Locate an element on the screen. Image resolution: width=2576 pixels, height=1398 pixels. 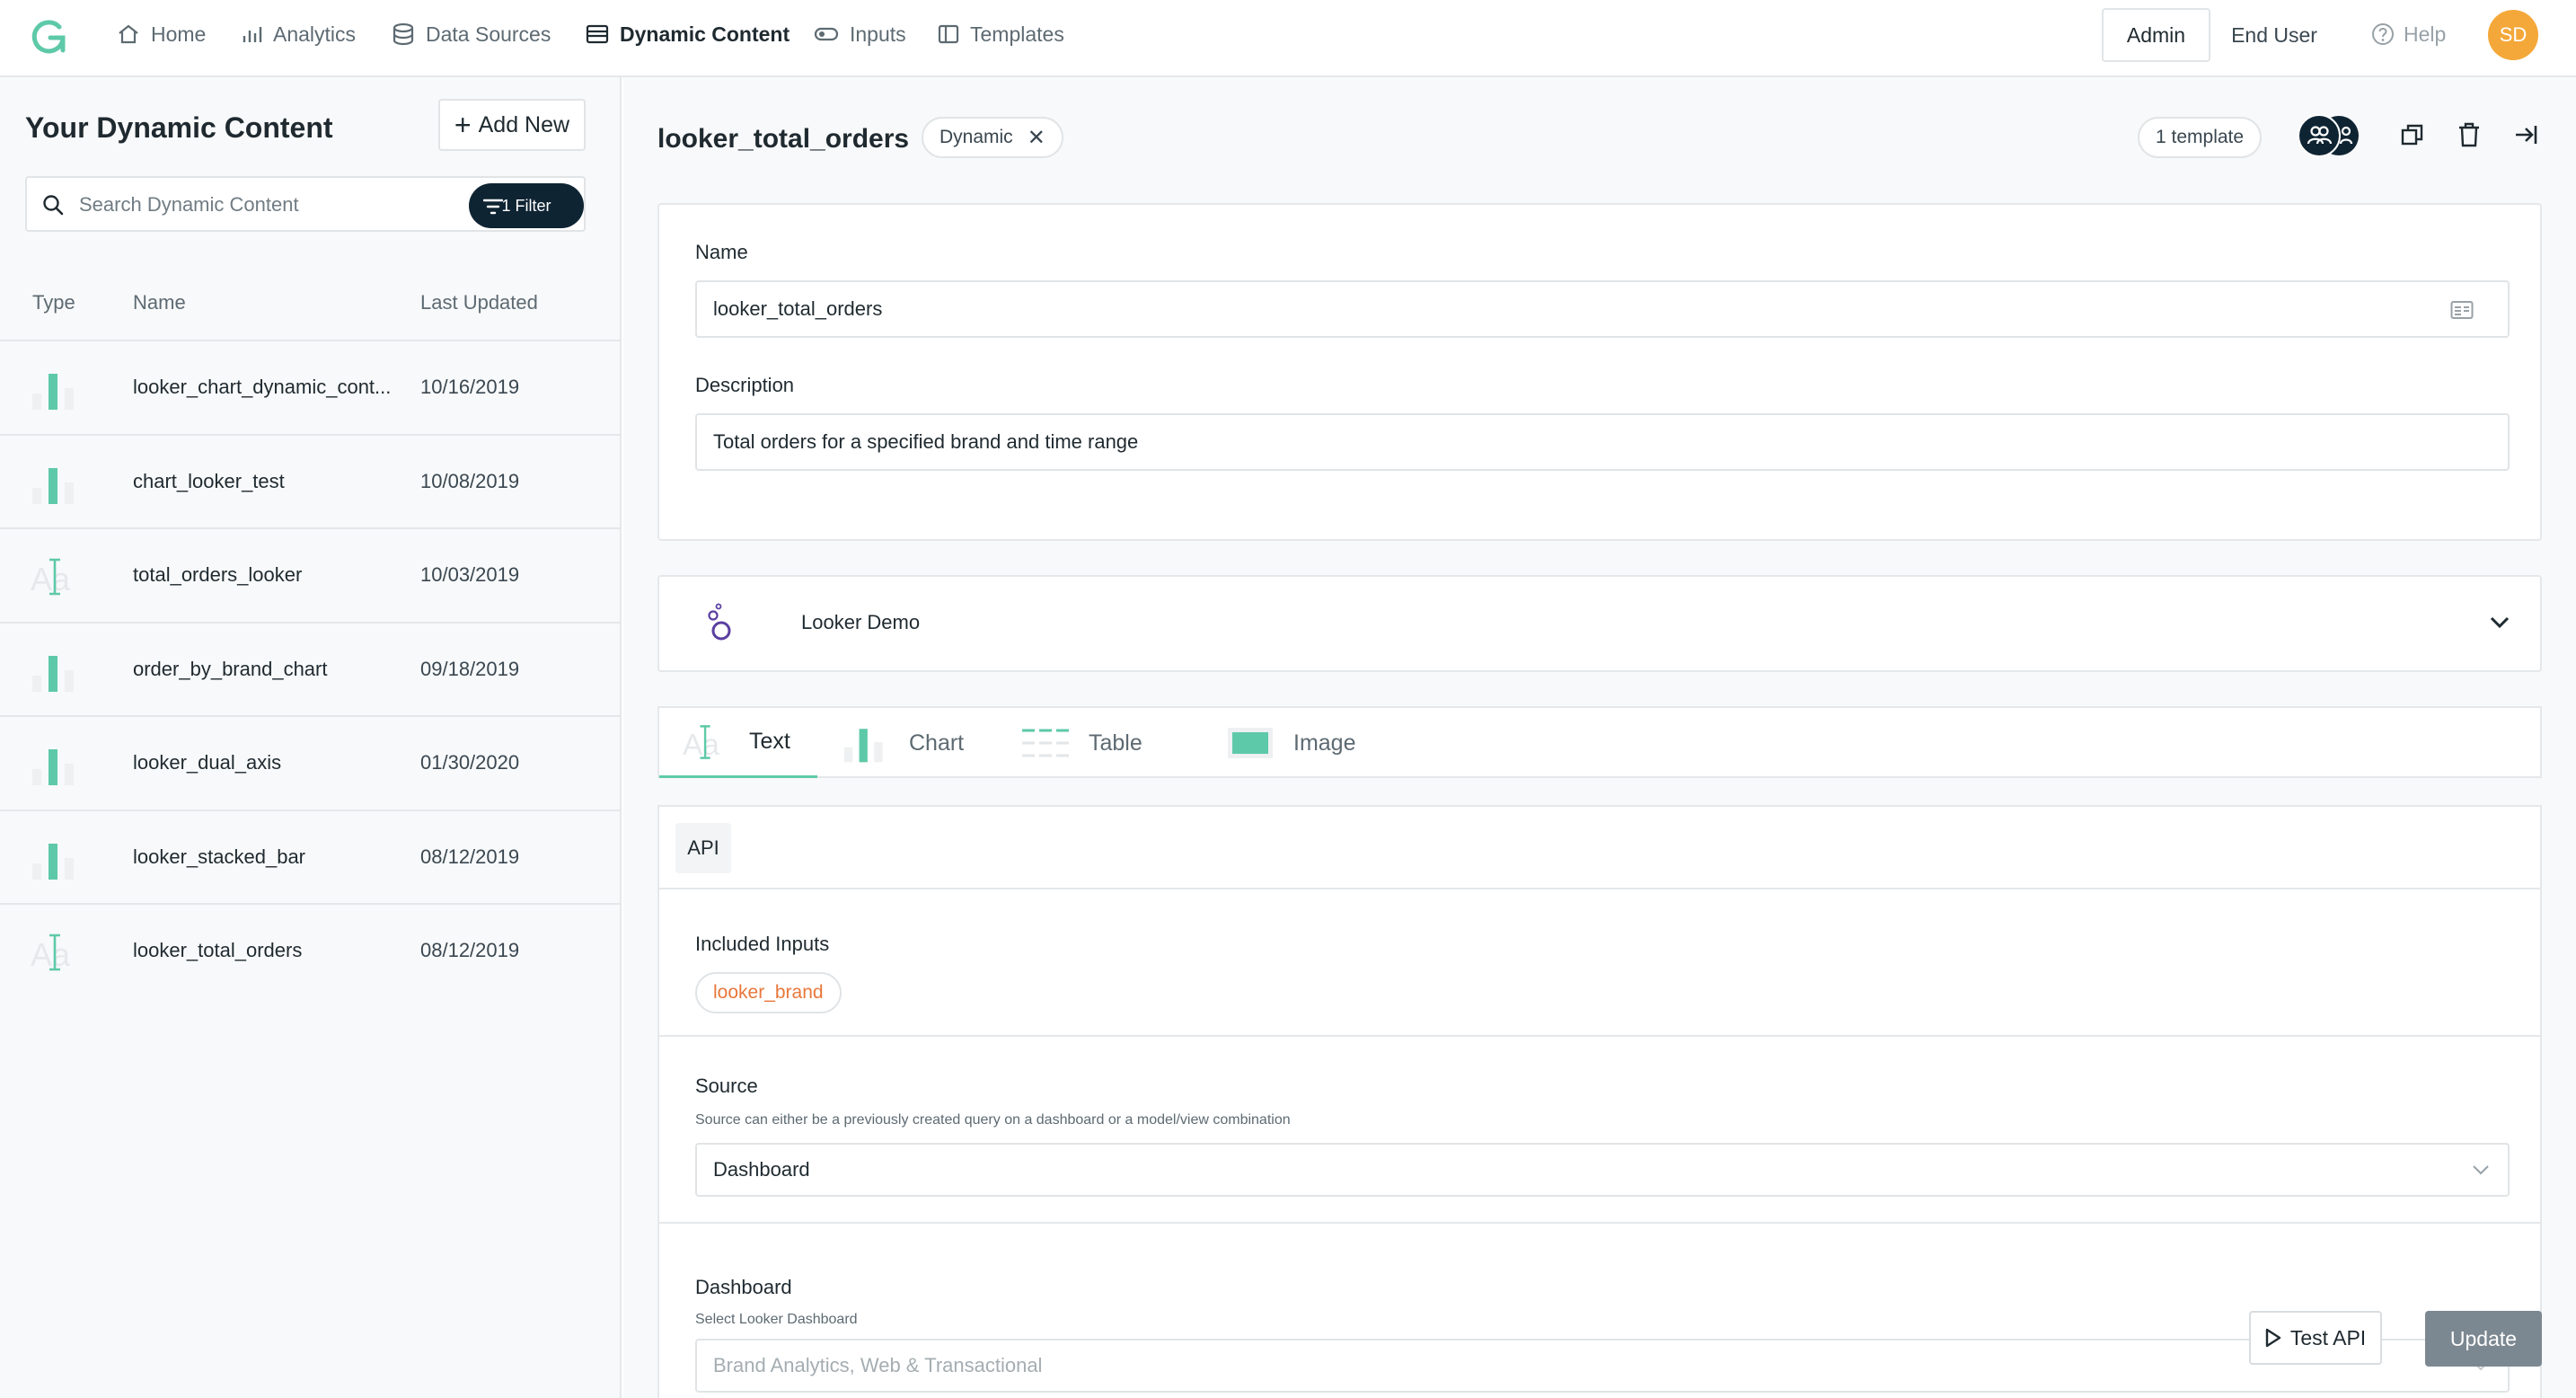
sidebar-title: Your Dynamic Content is located at coordinates (179, 127).